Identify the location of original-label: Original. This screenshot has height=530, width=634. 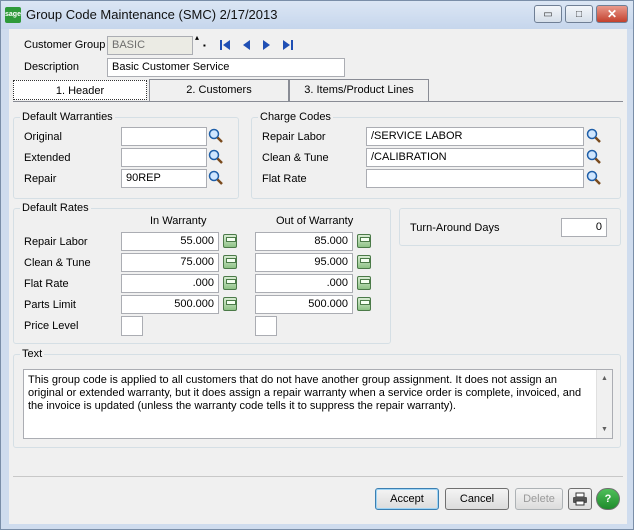
(43, 137).